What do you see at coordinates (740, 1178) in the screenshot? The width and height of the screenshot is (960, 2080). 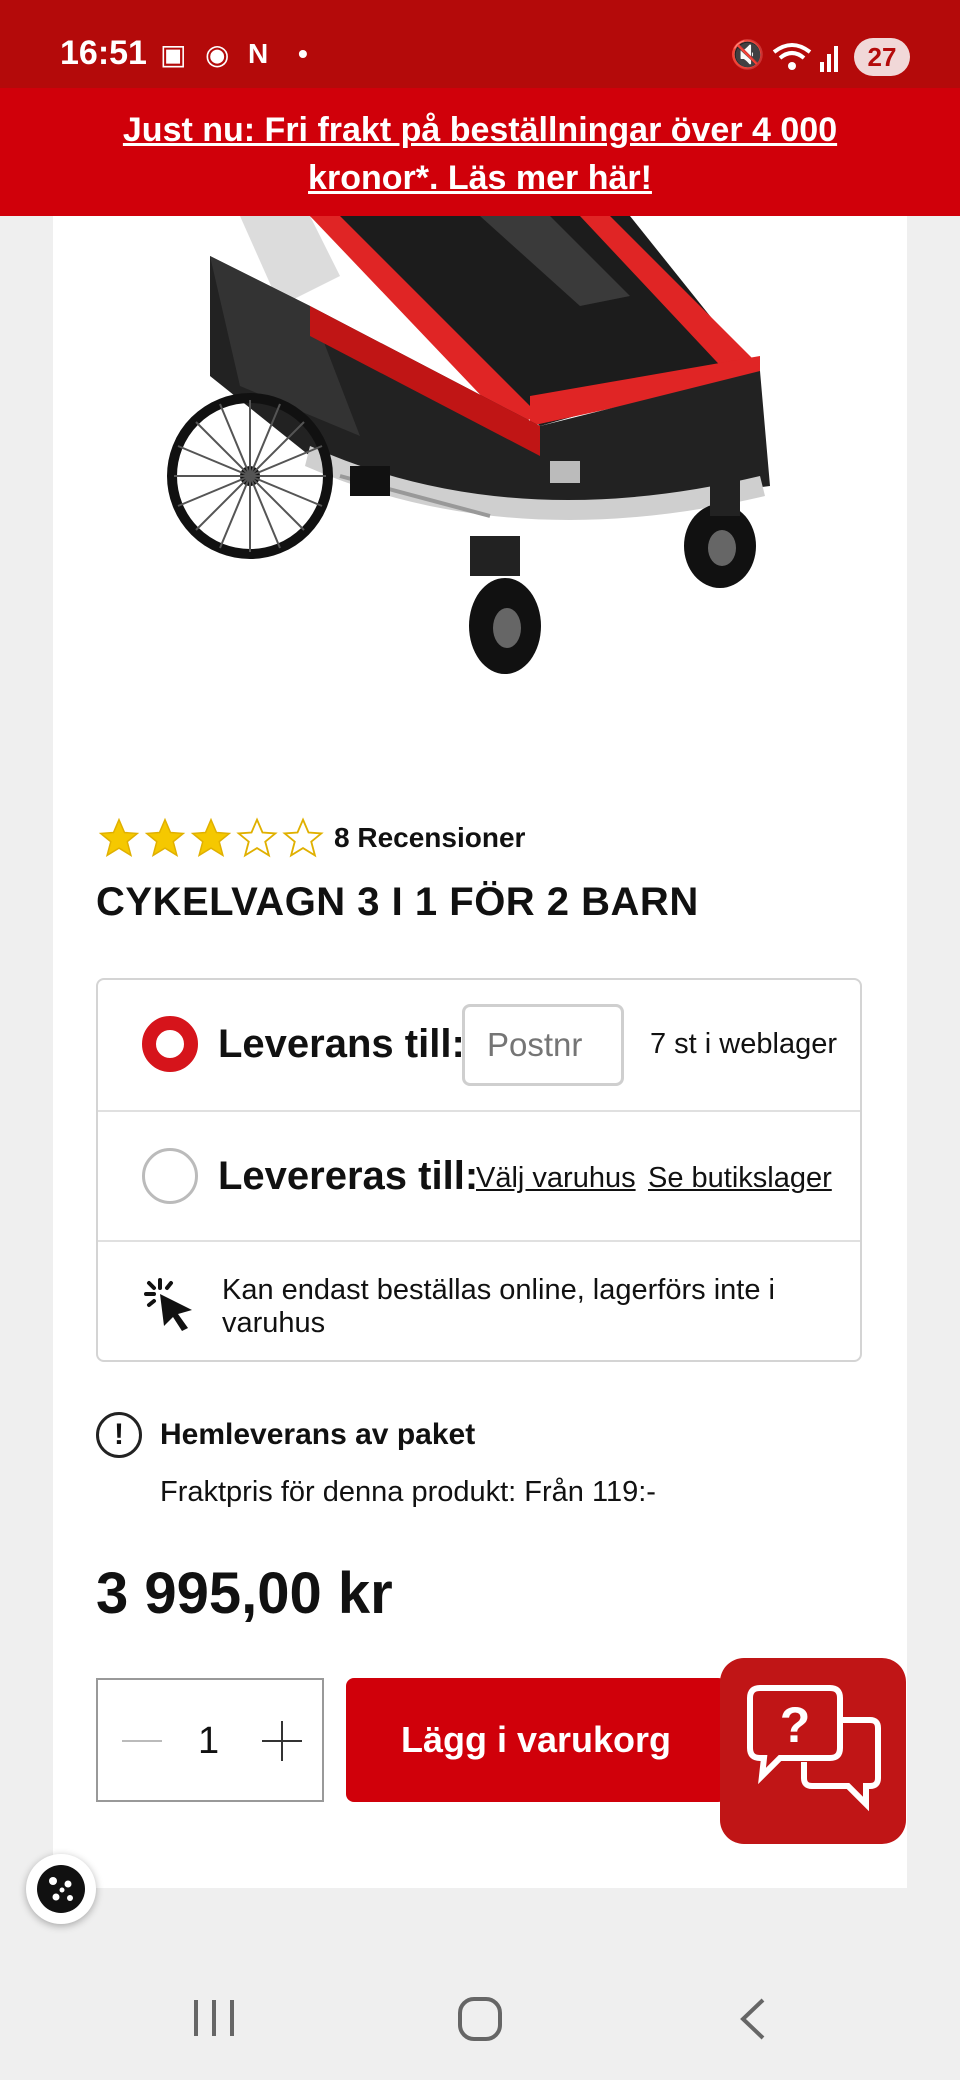 I see `store-stock-link: Se butikslager` at bounding box center [740, 1178].